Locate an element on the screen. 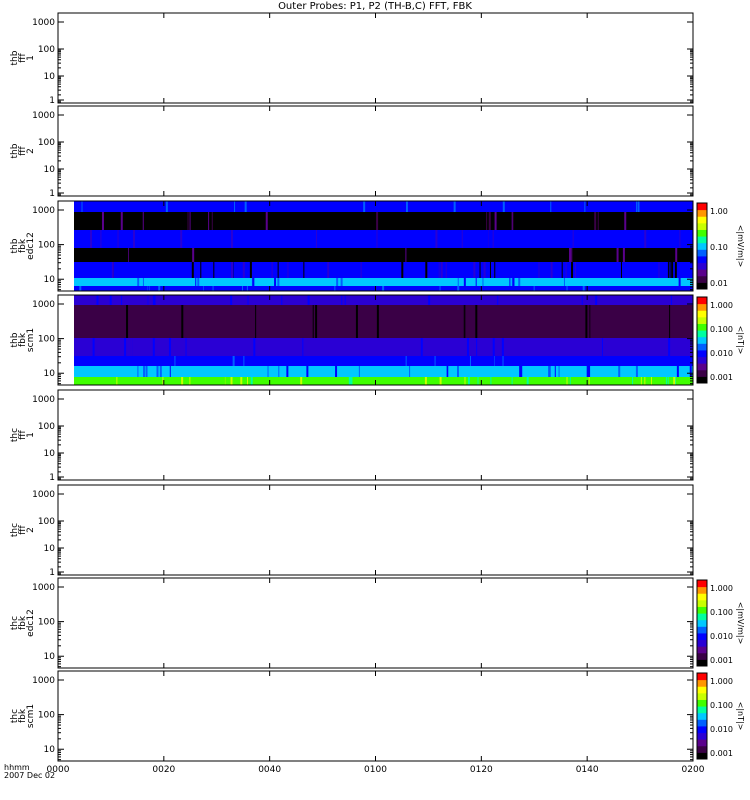 The width and height of the screenshot is (750, 800). colorbar-tick-label: 1.00 is located at coordinates (719, 211).